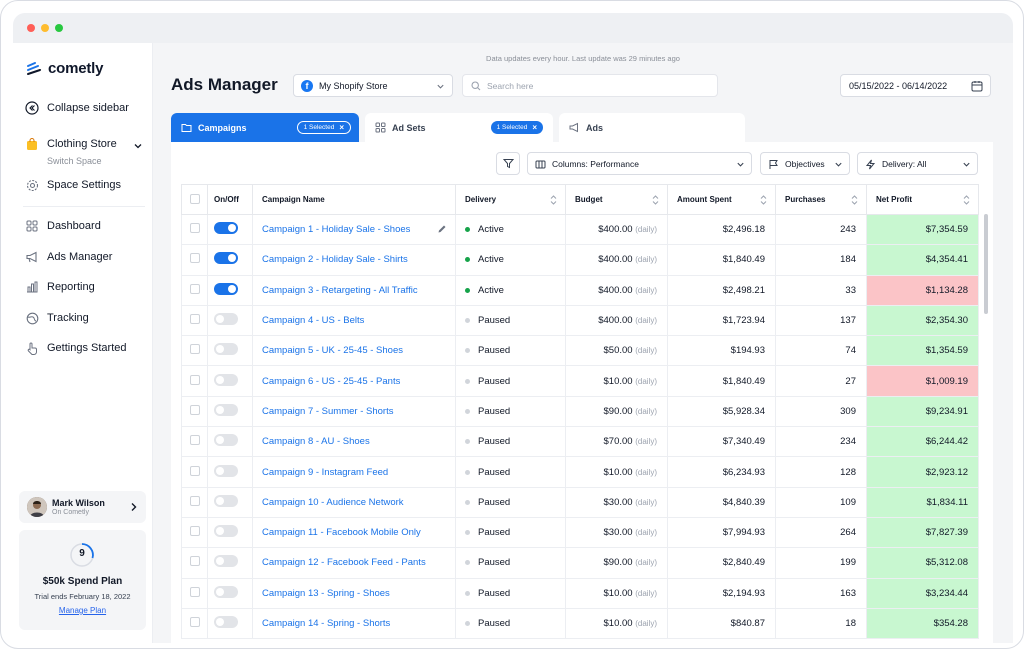  Describe the element at coordinates (597, 86) in the screenshot. I see `search-input` at that location.